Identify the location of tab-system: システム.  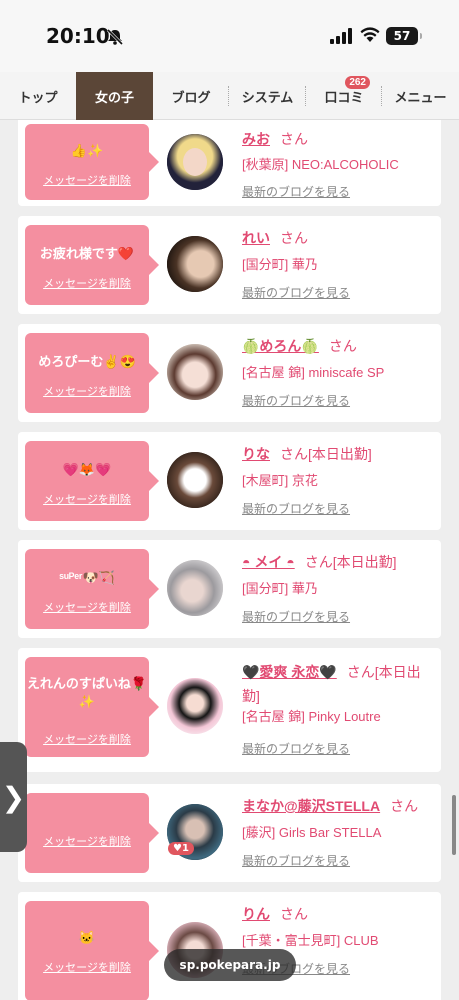
(267, 96).